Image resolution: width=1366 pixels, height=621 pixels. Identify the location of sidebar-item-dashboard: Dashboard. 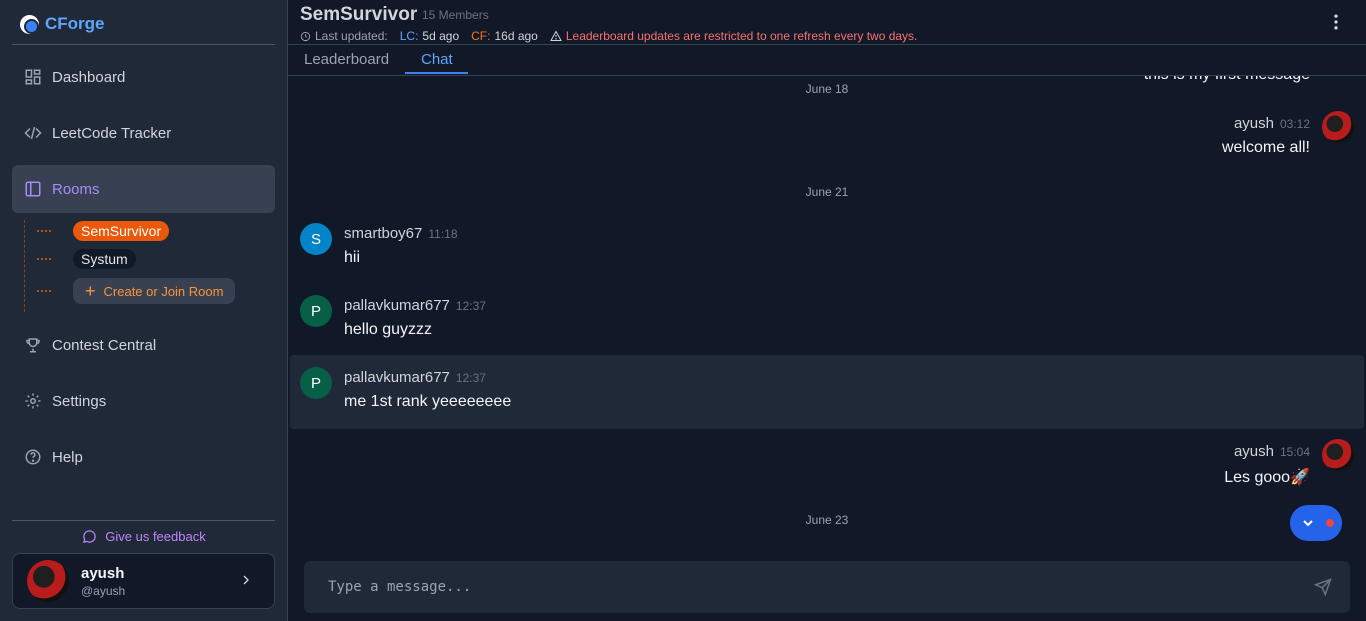
(143, 77).